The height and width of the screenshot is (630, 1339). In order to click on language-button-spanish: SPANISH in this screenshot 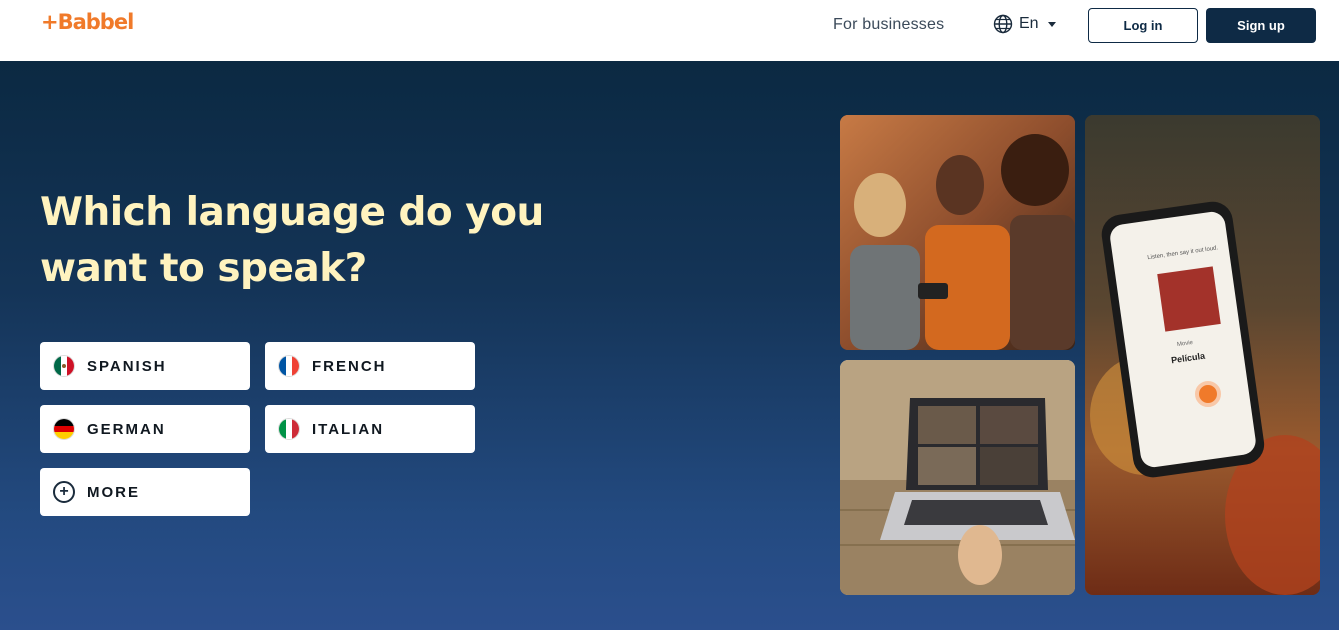, I will do `click(145, 366)`.